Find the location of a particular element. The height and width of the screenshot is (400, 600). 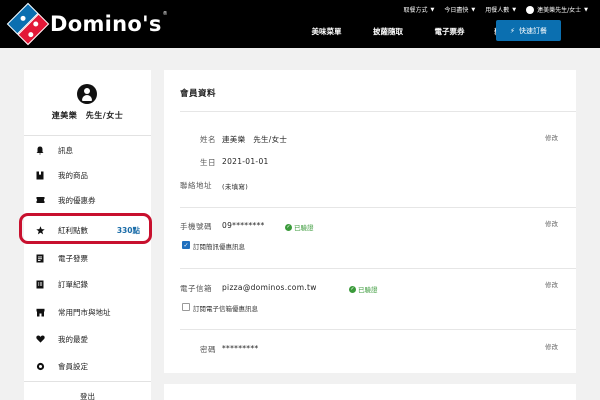

address-value: (未填寫) is located at coordinates (235, 187).